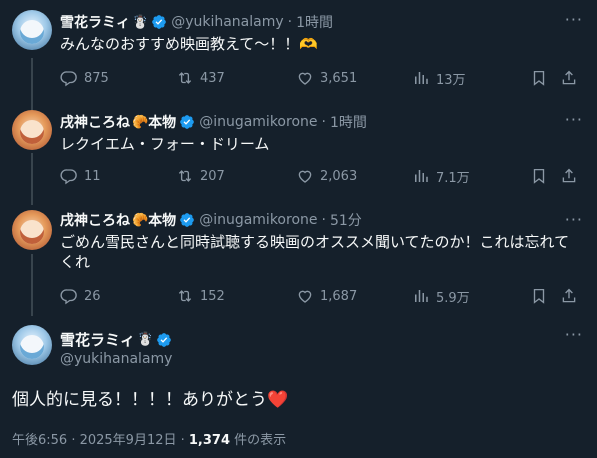  I want to click on views-button: 5.9万, so click(441, 296).